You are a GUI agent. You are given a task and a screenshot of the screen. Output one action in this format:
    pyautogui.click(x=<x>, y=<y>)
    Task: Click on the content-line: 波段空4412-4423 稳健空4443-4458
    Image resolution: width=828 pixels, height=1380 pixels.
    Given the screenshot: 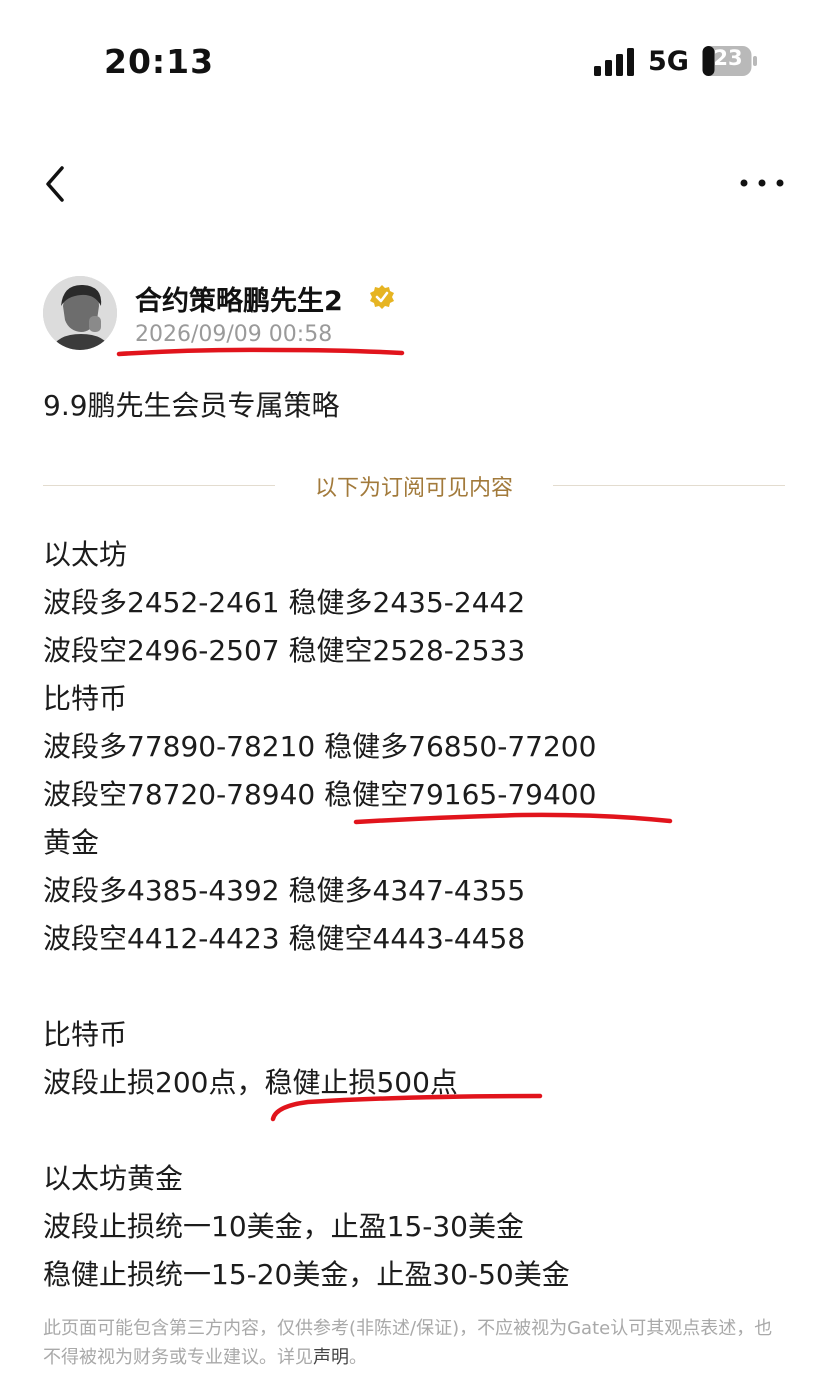 What is the action you would take?
    pyautogui.click(x=284, y=938)
    